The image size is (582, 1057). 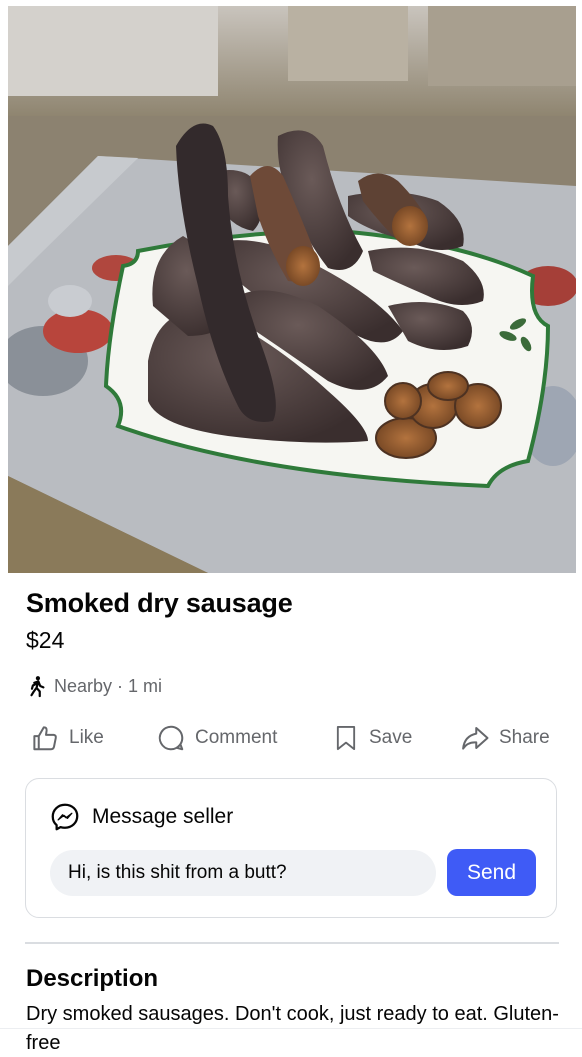 What do you see at coordinates (292, 943) in the screenshot?
I see `section-divider` at bounding box center [292, 943].